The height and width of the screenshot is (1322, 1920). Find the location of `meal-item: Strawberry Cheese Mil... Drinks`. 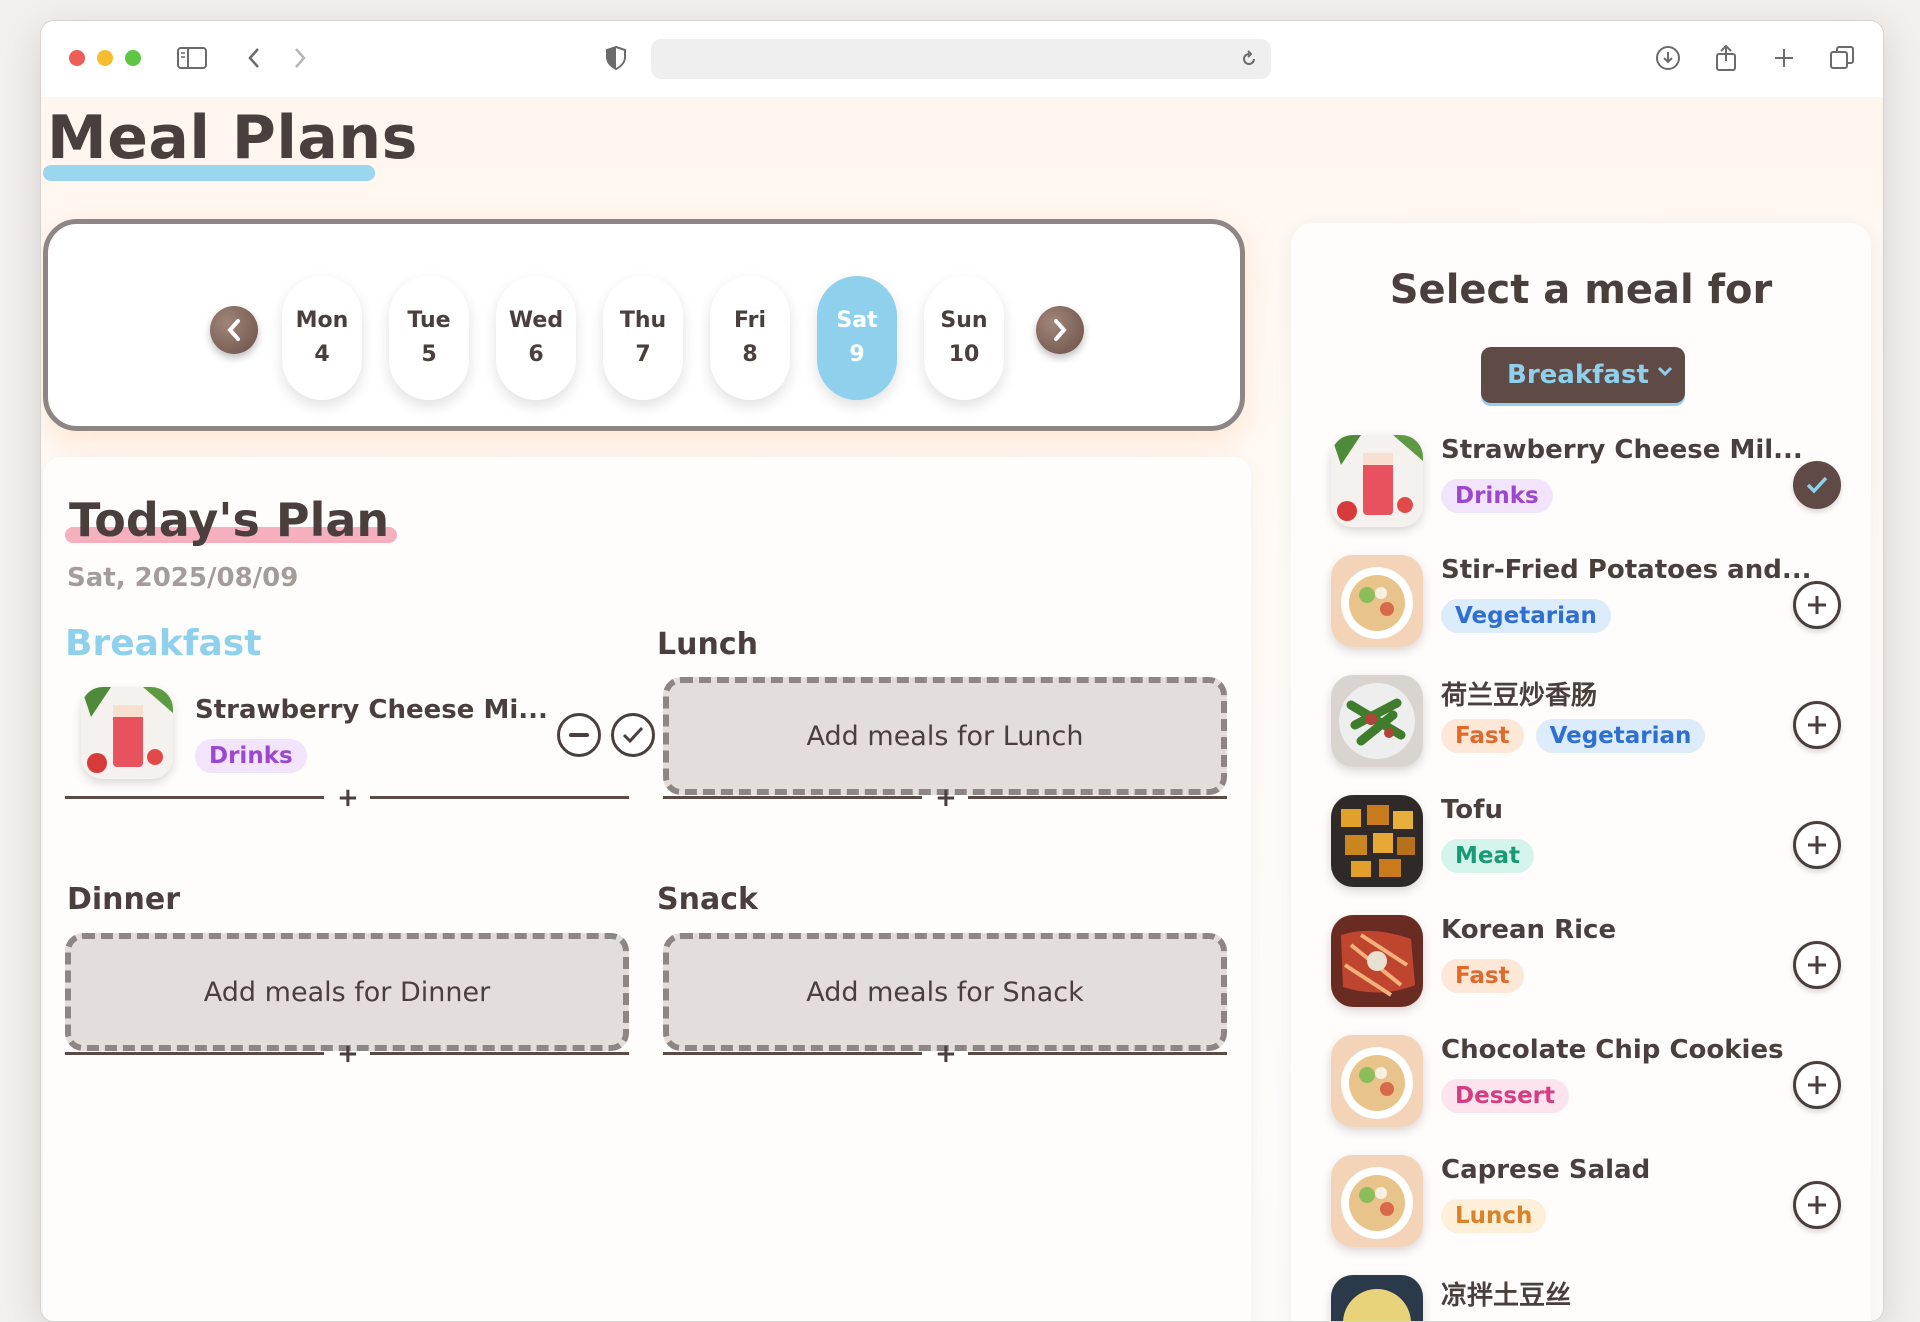

meal-item: Strawberry Cheese Mil... Drinks is located at coordinates (1591, 481).